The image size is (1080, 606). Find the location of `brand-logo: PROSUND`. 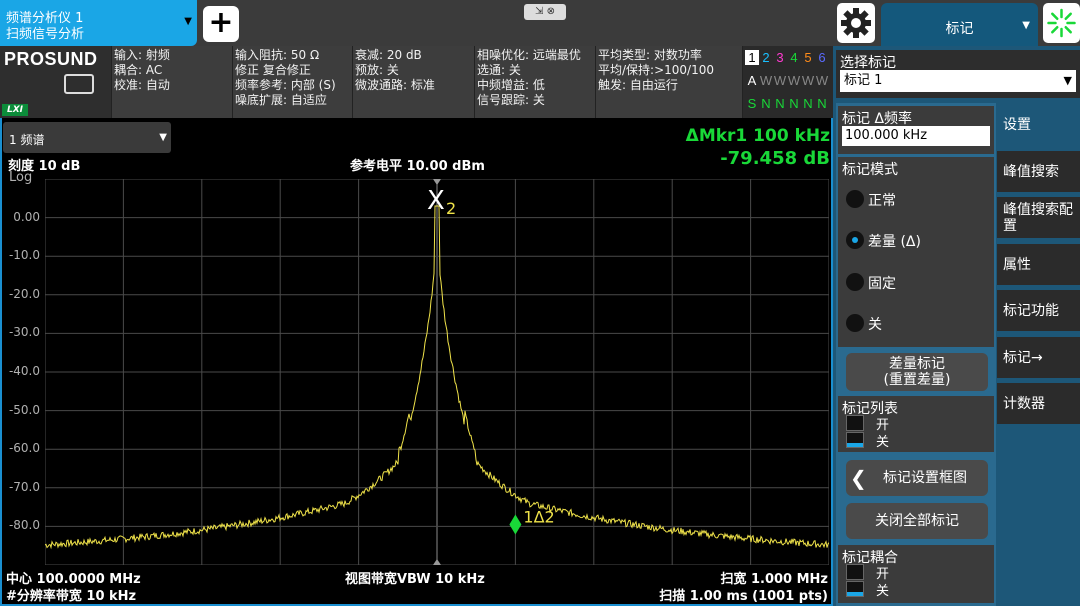

brand-logo: PROSUND is located at coordinates (51, 59).